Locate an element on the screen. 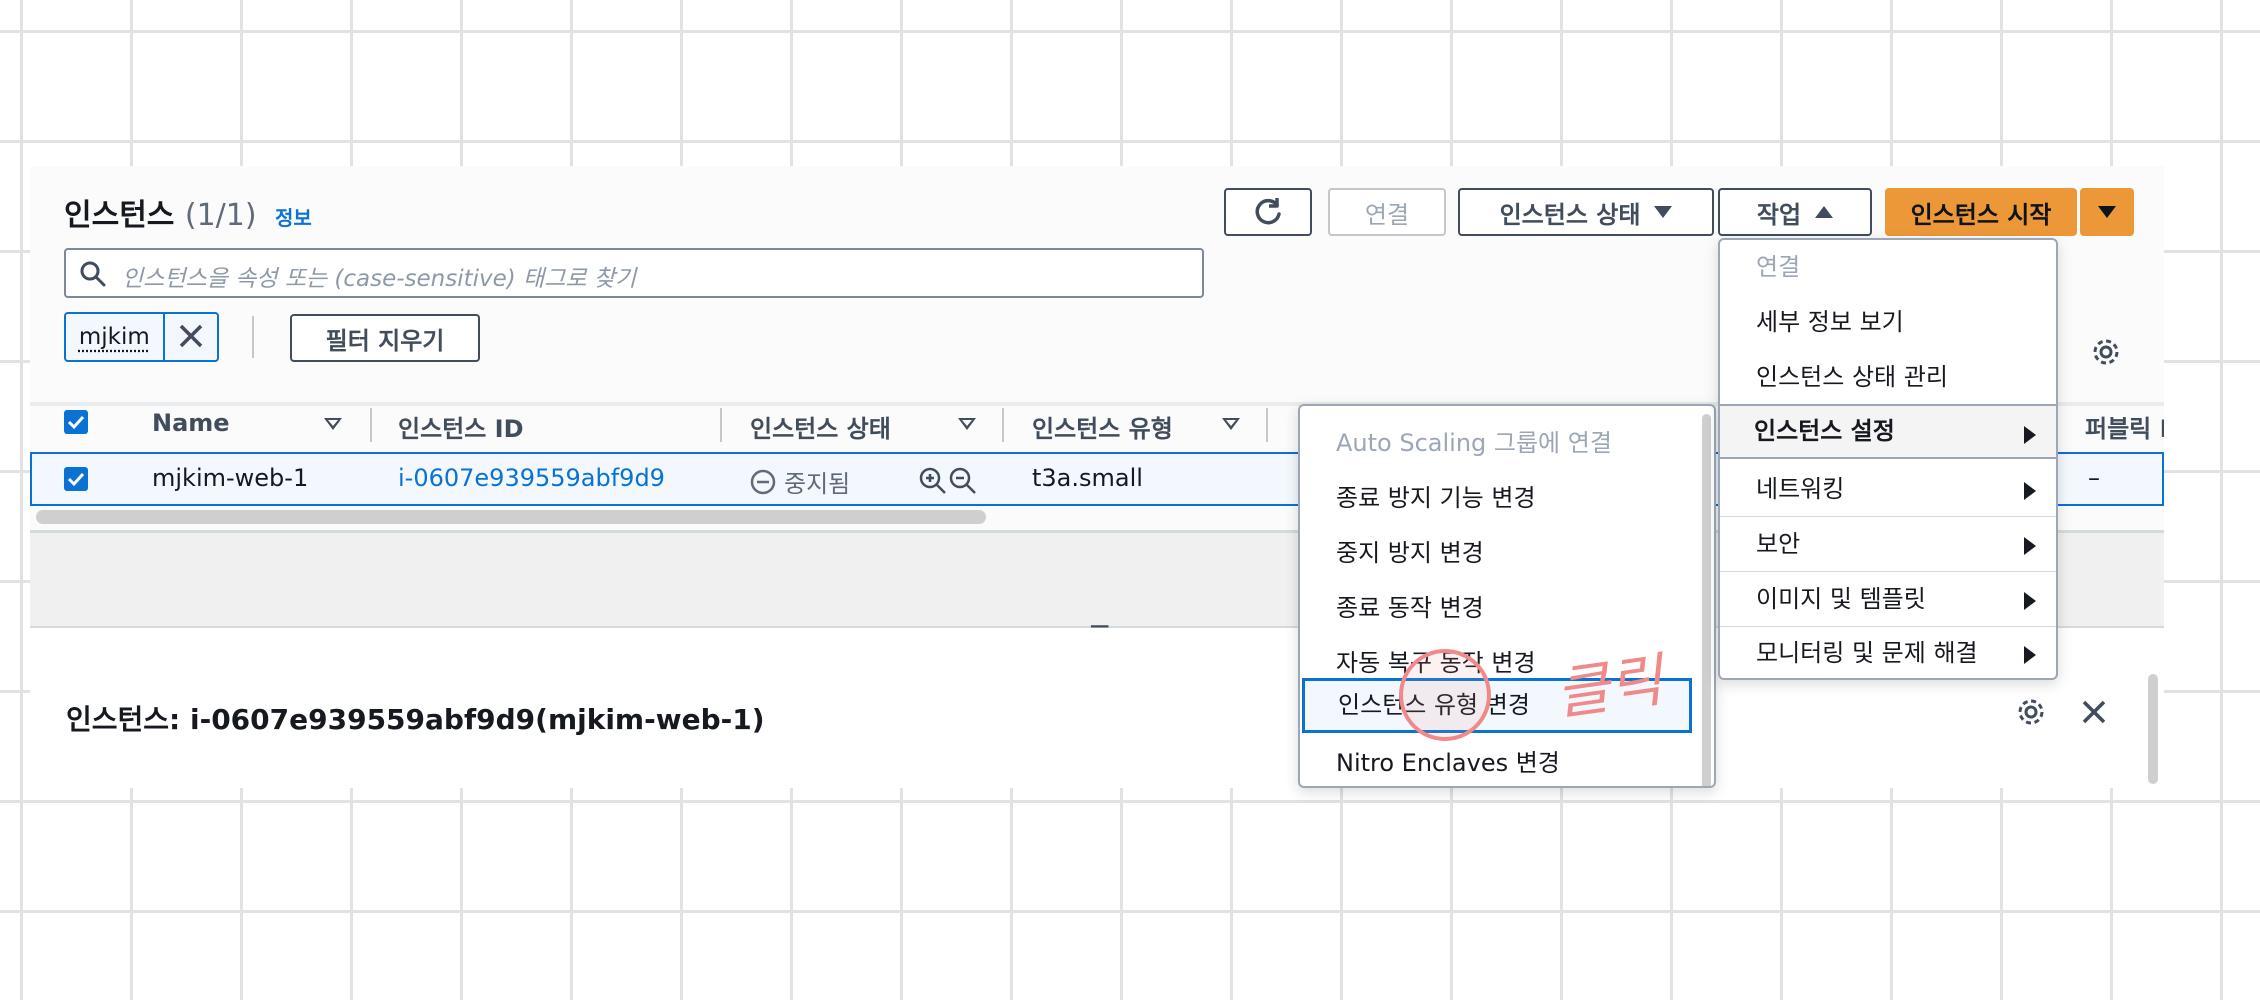 The image size is (2260, 1000). horizontal-scrollbar is located at coordinates (511, 517).